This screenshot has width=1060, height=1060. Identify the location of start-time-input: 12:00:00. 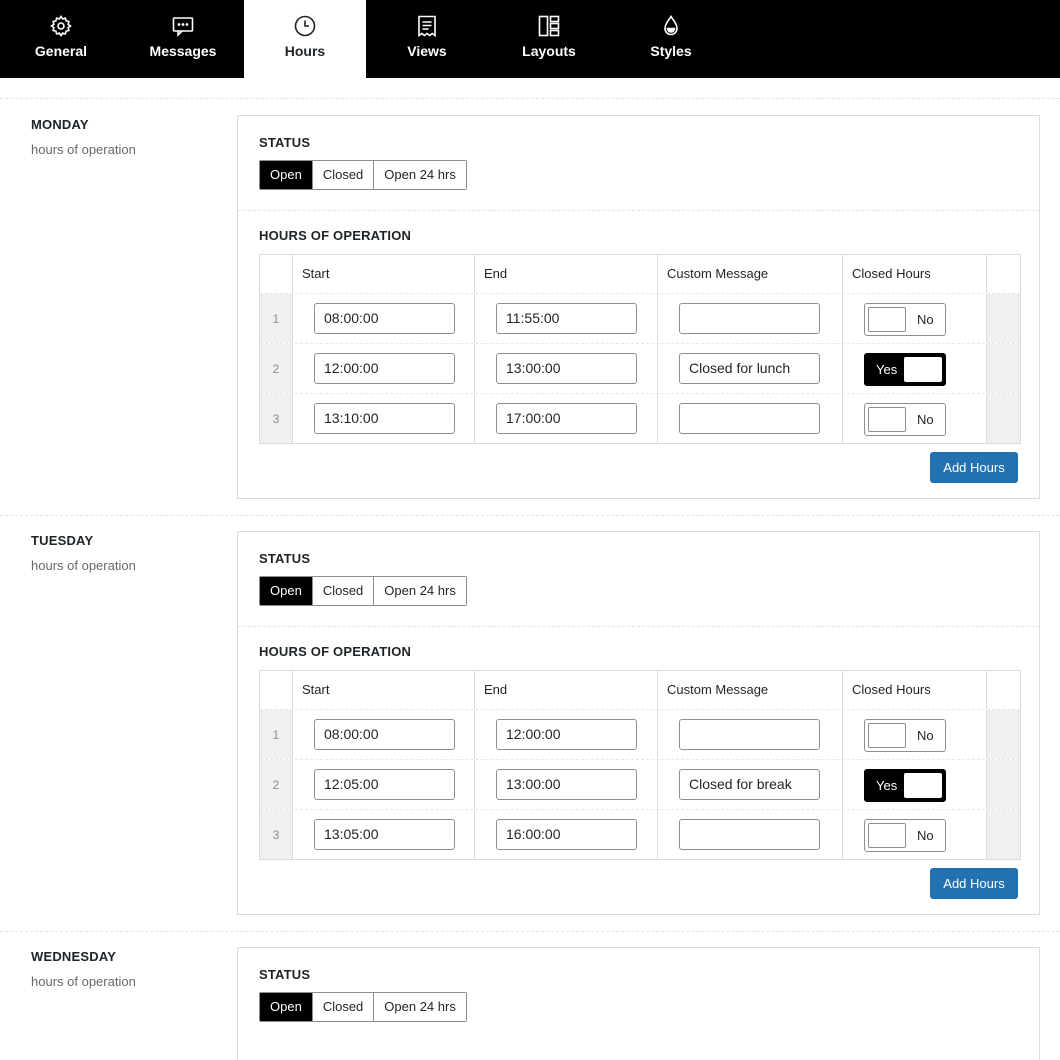
(384, 368).